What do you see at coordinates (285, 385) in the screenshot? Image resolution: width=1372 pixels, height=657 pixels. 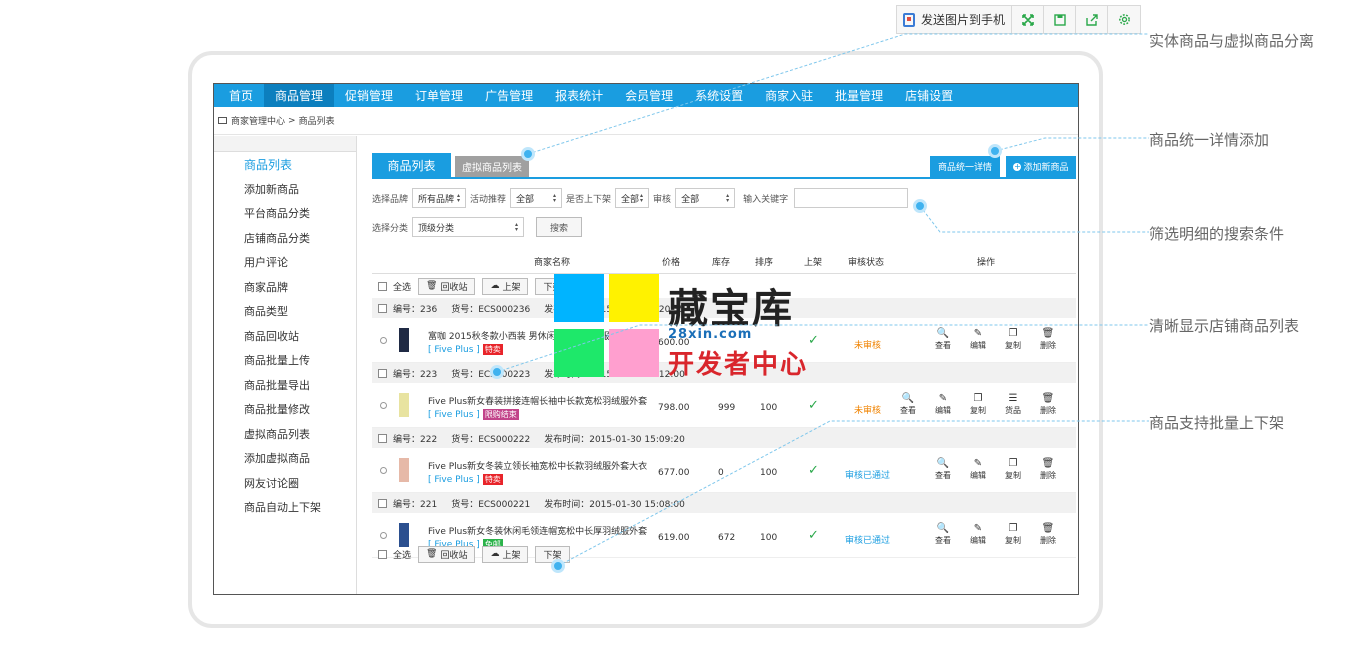 I see `sidebar-item-9: 商品批量导出` at bounding box center [285, 385].